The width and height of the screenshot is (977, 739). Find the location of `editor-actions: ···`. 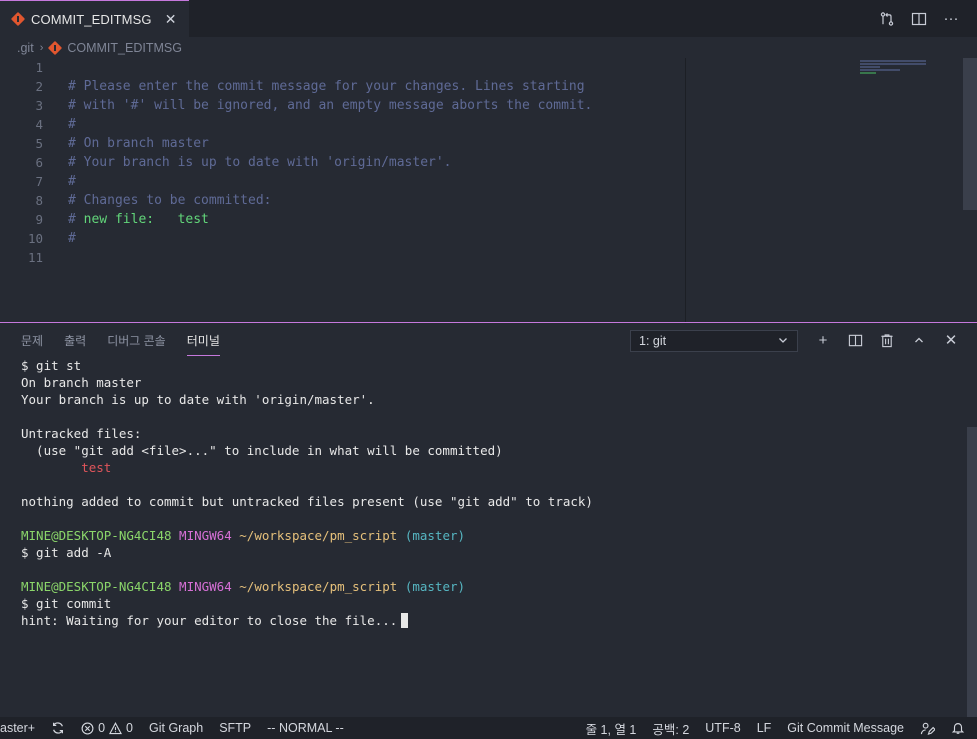

editor-actions: ··· is located at coordinates (924, 18).